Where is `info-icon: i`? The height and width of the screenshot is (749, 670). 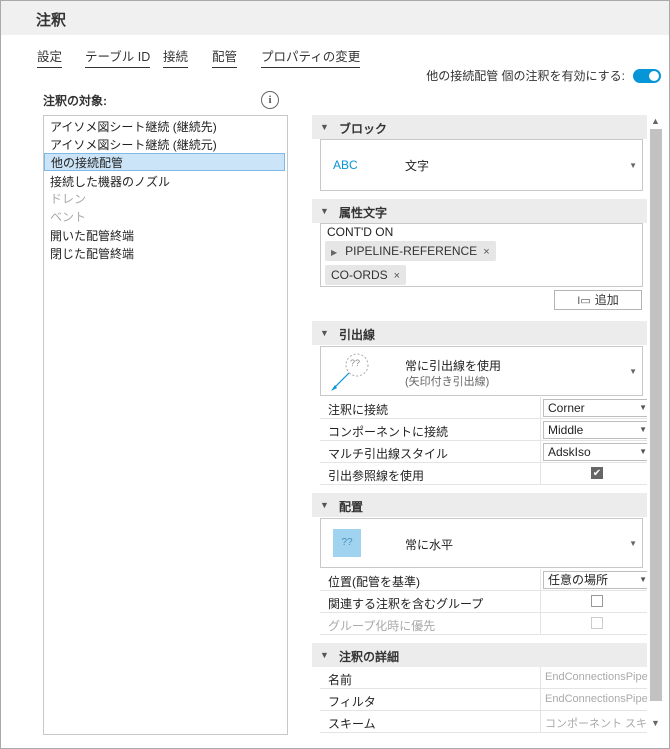
info-icon: i is located at coordinates (270, 100).